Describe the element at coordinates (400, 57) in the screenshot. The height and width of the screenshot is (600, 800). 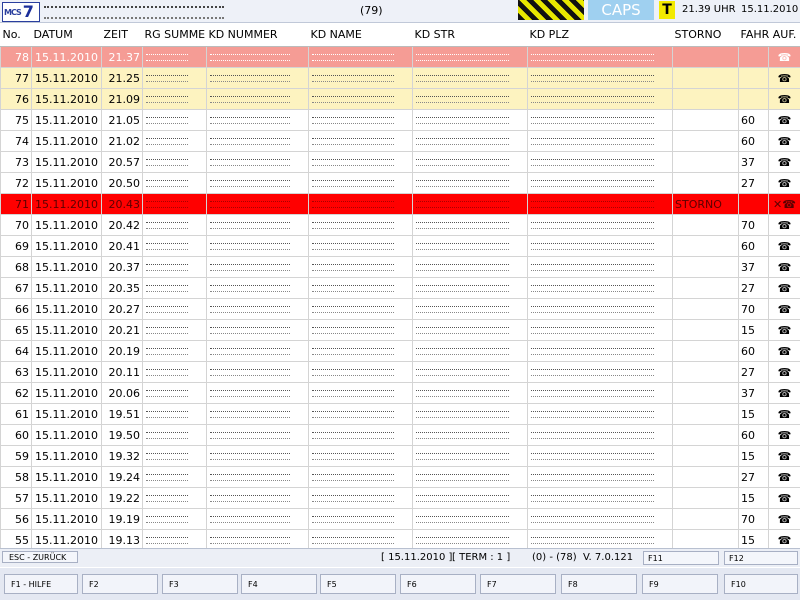
I see `table-row: 78 15.11.2010 21.37 ☎` at that location.